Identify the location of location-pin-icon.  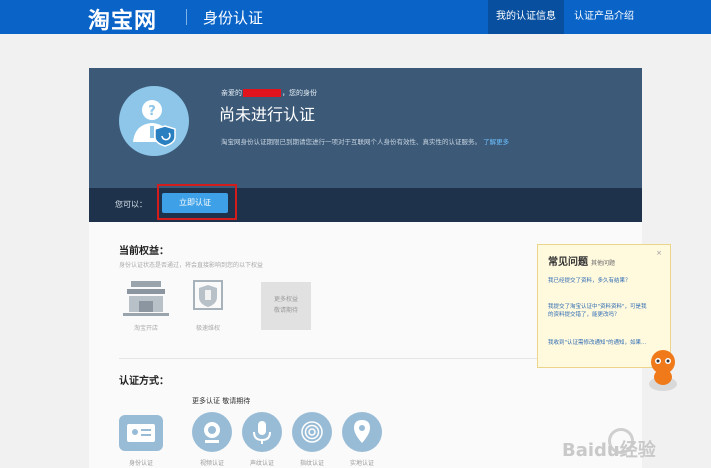
(362, 432).